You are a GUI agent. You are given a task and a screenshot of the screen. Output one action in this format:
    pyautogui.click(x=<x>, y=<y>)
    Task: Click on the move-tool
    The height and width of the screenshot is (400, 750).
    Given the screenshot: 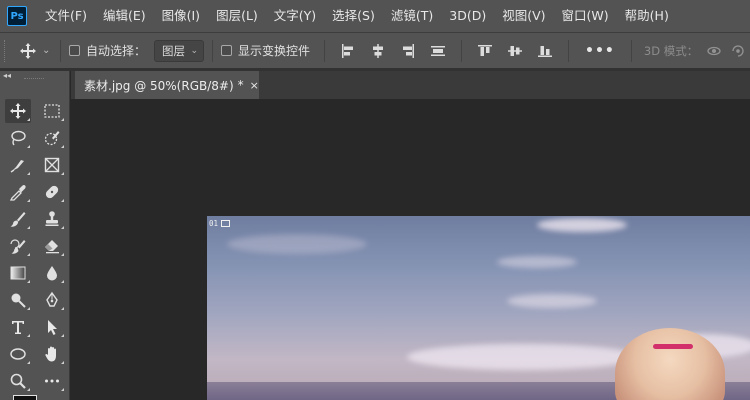 What is the action you would take?
    pyautogui.click(x=18, y=111)
    